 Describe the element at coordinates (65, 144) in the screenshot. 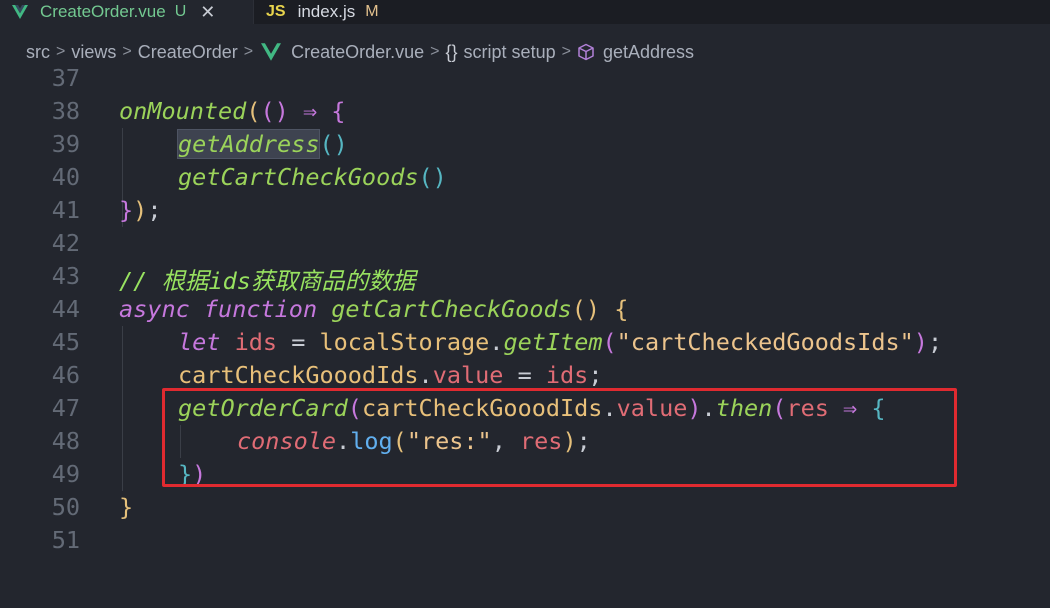

I see `line-number: 39` at that location.